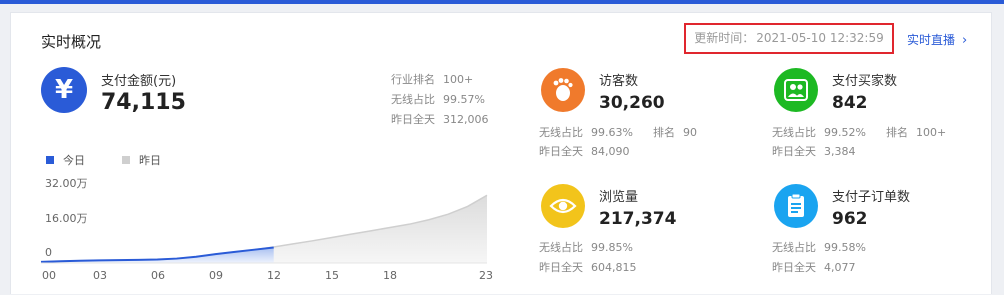 The image size is (1004, 295). I want to click on eye-icon, so click(563, 206).